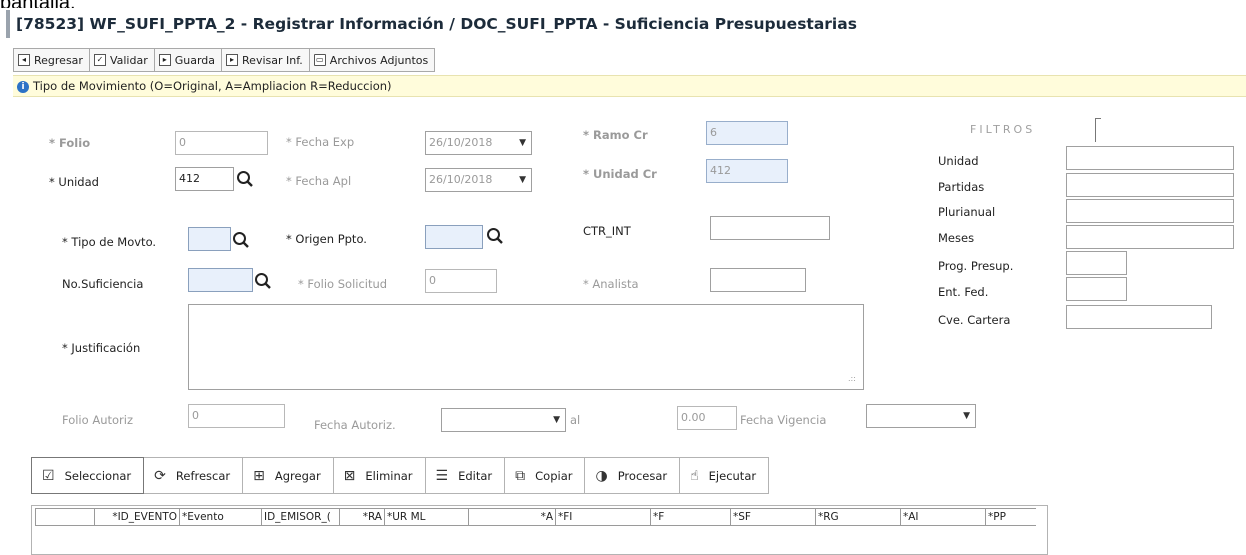  I want to click on execute-button: ☝ Ejecutar, so click(725, 475).